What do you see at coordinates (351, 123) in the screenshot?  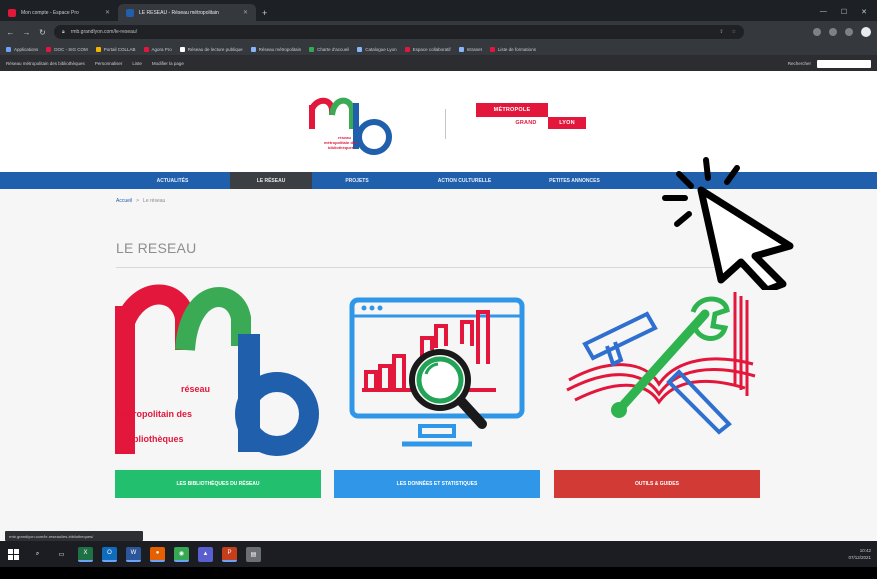 I see `rmb-logo: réseau métropolitain des bibliothèques` at bounding box center [351, 123].